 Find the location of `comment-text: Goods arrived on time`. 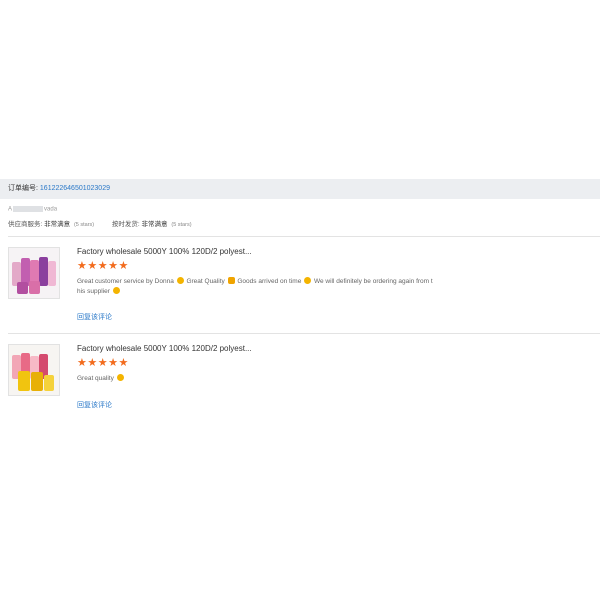

comment-text: Goods arrived on time is located at coordinates (269, 281).